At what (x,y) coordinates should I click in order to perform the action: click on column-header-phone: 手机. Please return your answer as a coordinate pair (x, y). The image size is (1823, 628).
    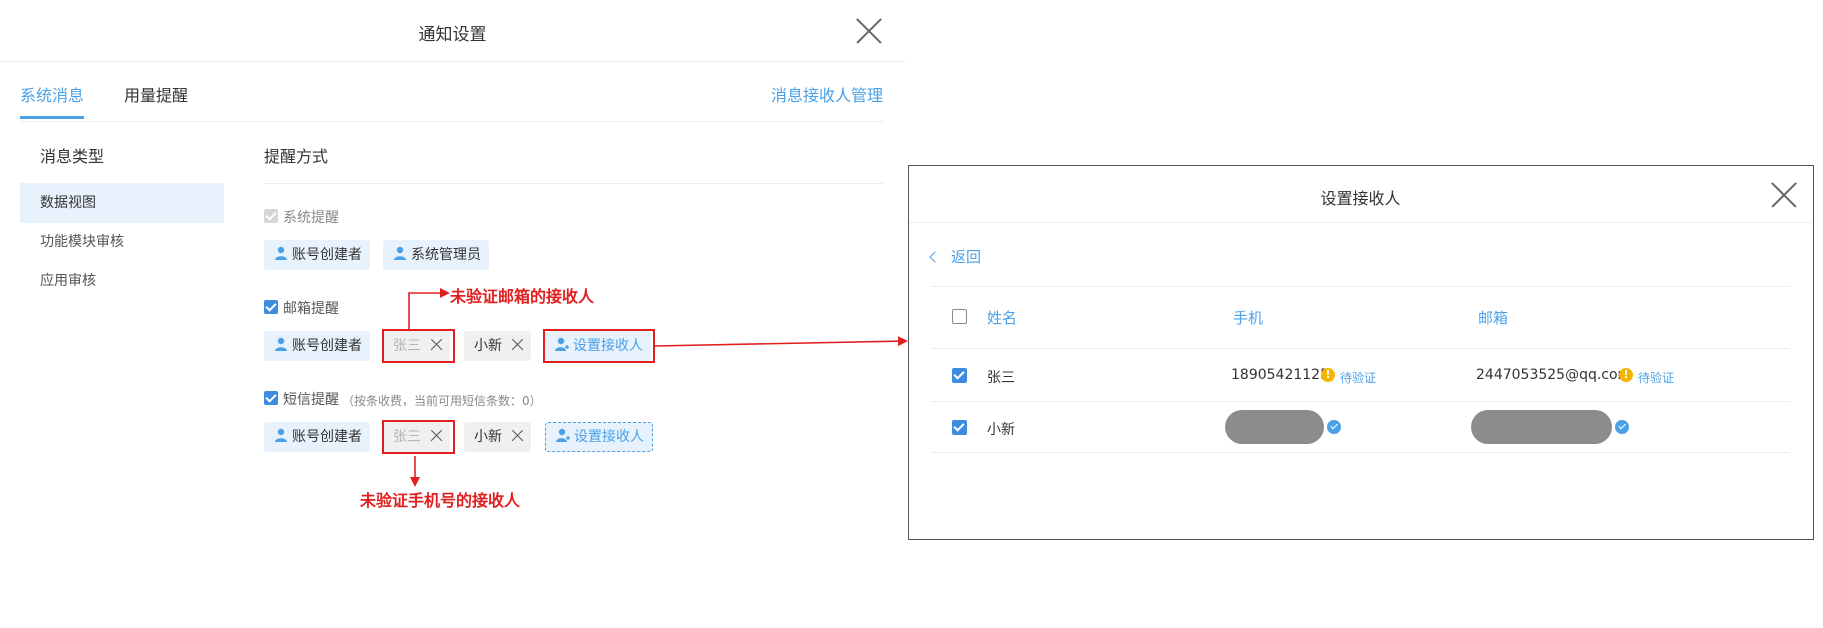
    Looking at the image, I should click on (1248, 318).